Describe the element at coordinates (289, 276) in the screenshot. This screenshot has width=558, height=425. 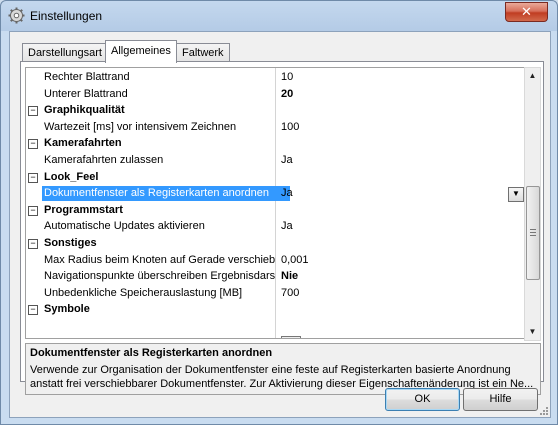
I see `property-value: Nie` at that location.